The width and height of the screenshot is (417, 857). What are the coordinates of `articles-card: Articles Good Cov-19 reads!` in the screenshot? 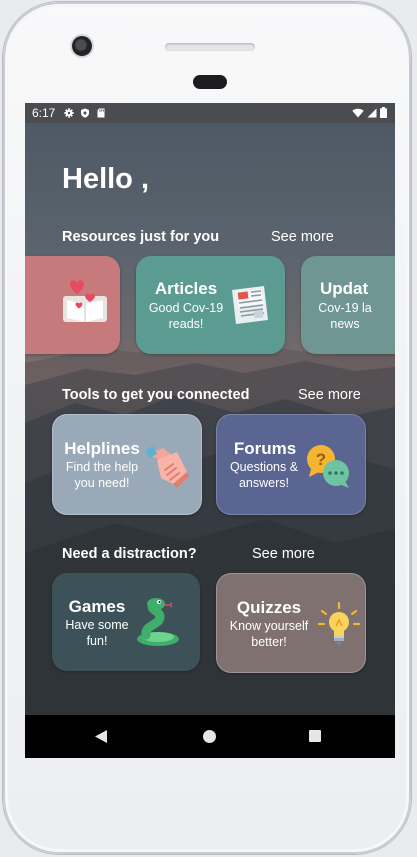 It's located at (210, 305).